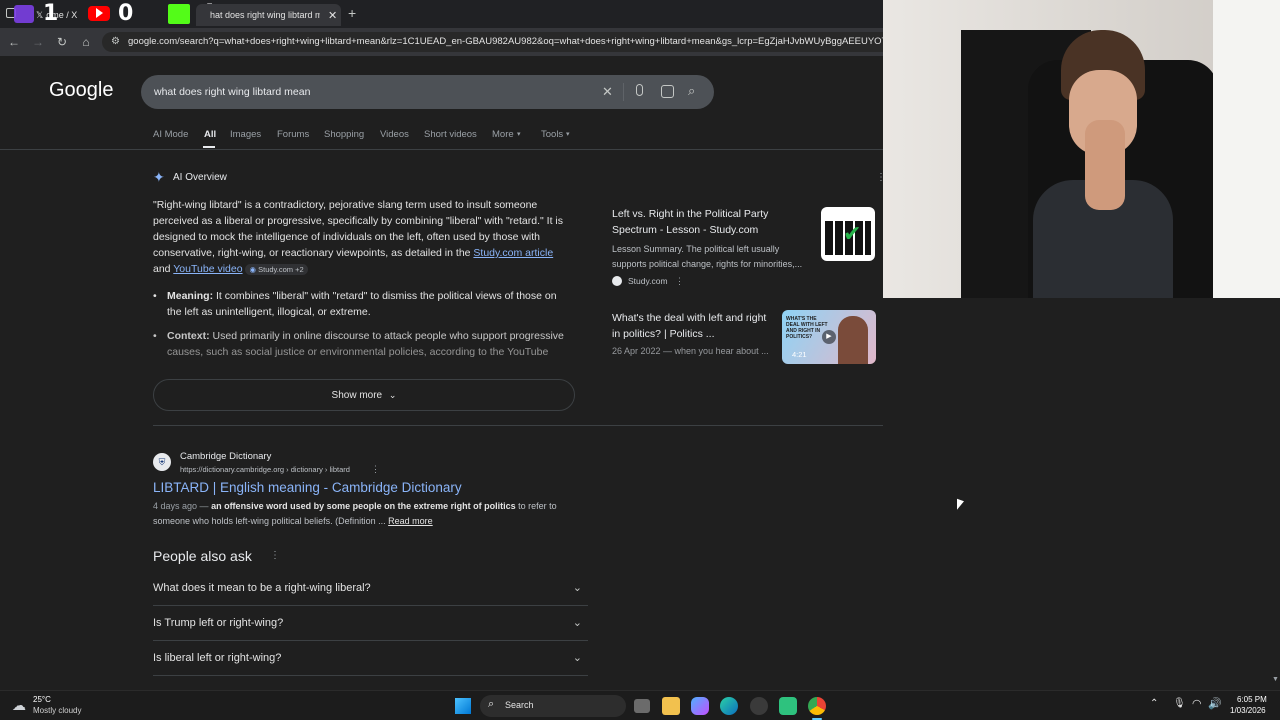  Describe the element at coordinates (788, 706) in the screenshot. I see `app-icon` at that location.